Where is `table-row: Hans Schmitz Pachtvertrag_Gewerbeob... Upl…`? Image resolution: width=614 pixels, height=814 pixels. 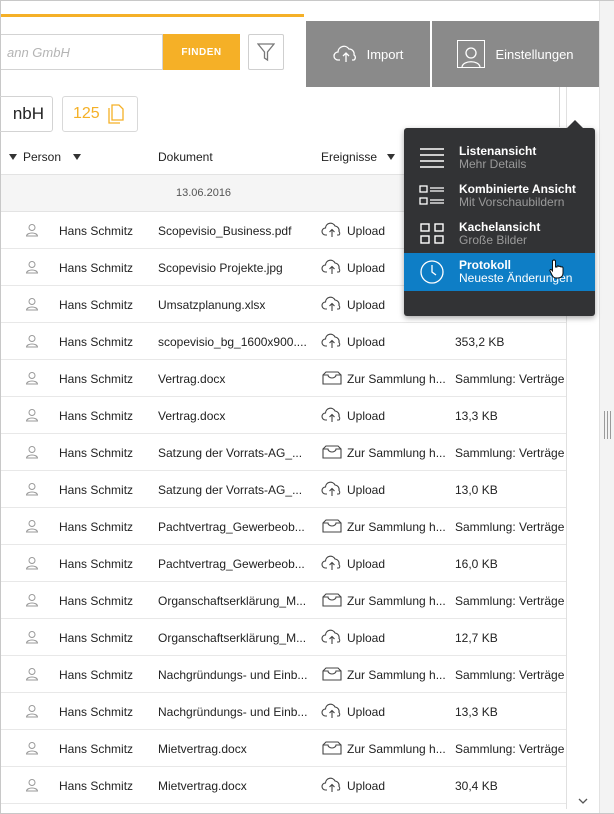 table-row: Hans Schmitz Pachtvertrag_Gewerbeob... Upl… is located at coordinates (283, 563).